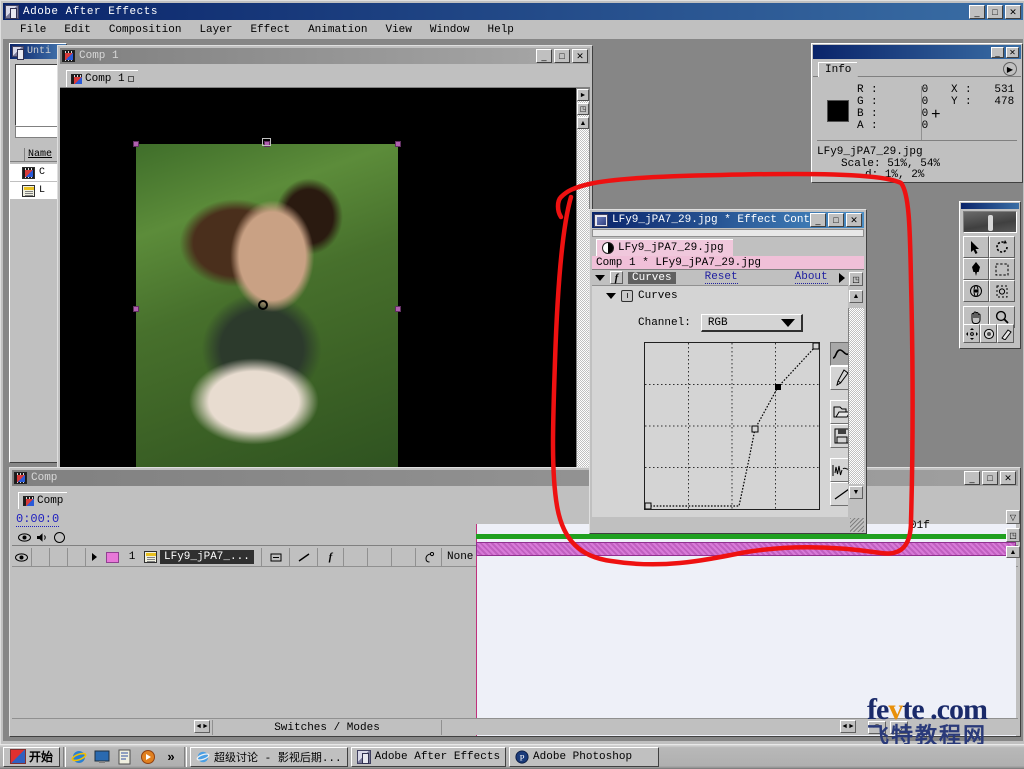 The image size is (1024, 769). What do you see at coordinates (202, 726) in the screenshot?
I see `expand-collapse-toggle: ◄►` at bounding box center [202, 726].